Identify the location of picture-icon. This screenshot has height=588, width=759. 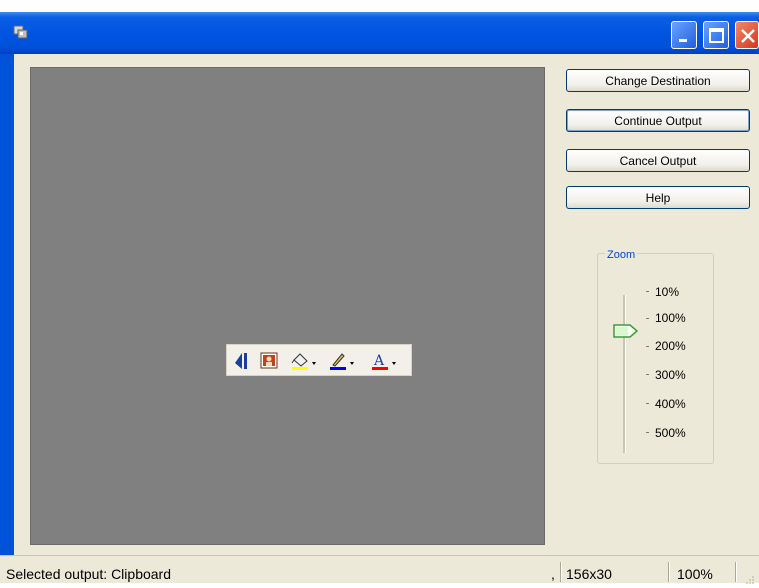
(269, 361).